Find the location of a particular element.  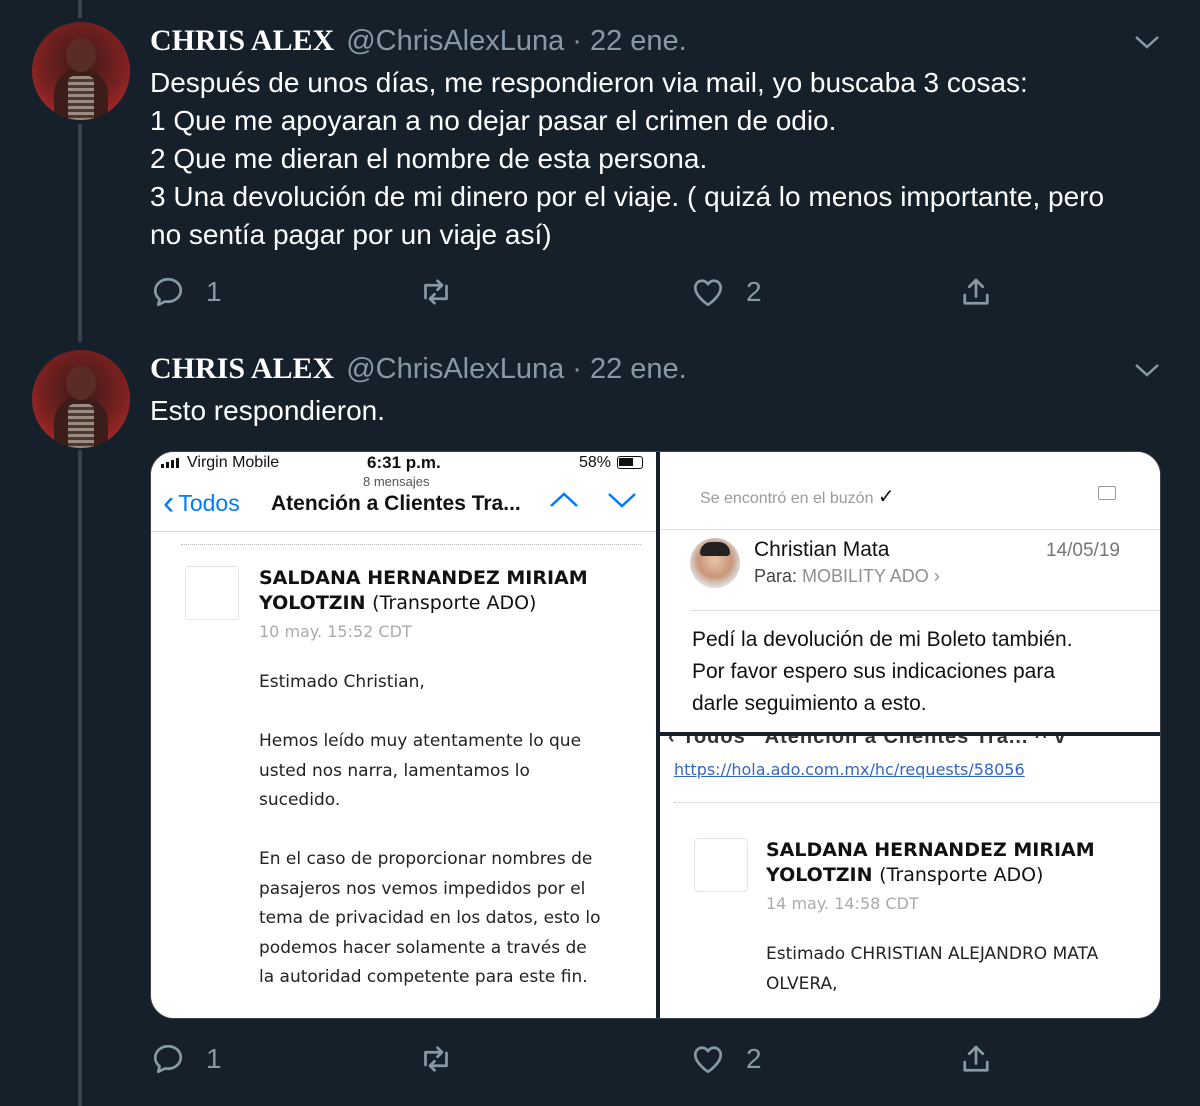

to-value: MOBILITY ADO is located at coordinates (865, 576).